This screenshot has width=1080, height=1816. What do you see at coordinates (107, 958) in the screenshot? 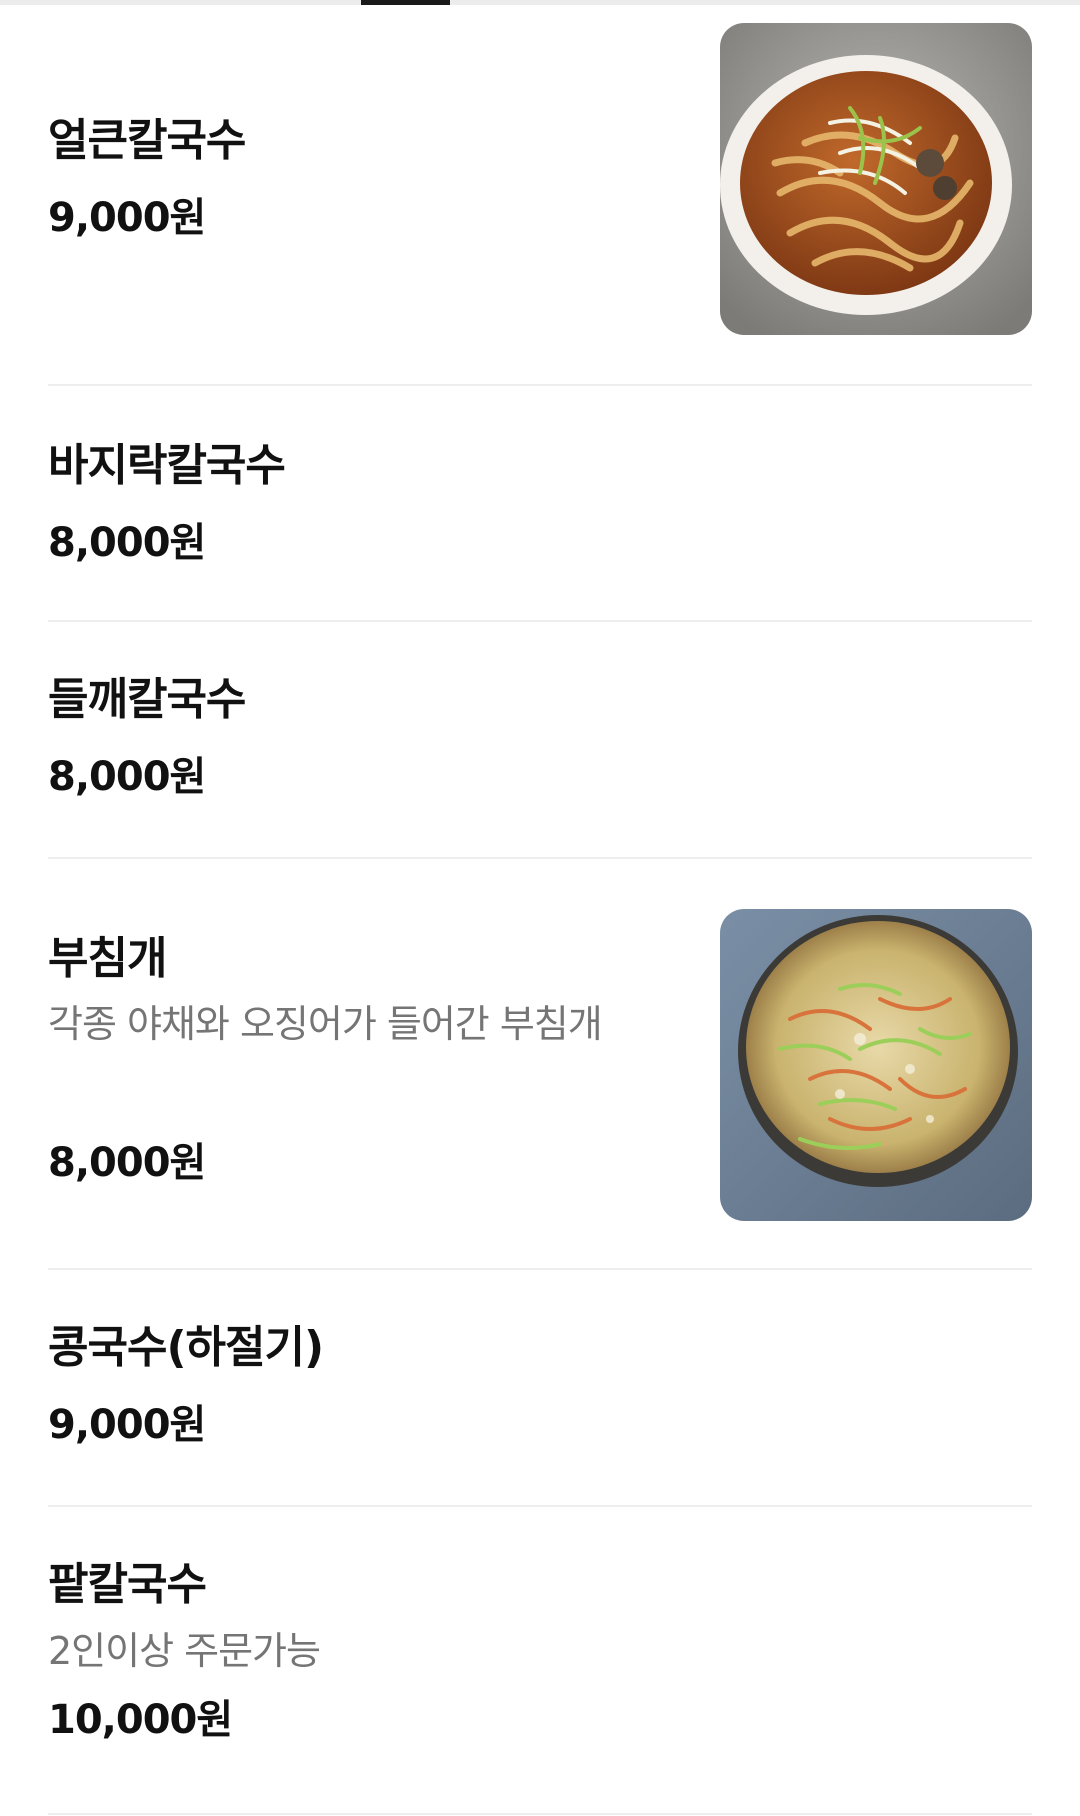
I see `menu-item-name: 부침개` at bounding box center [107, 958].